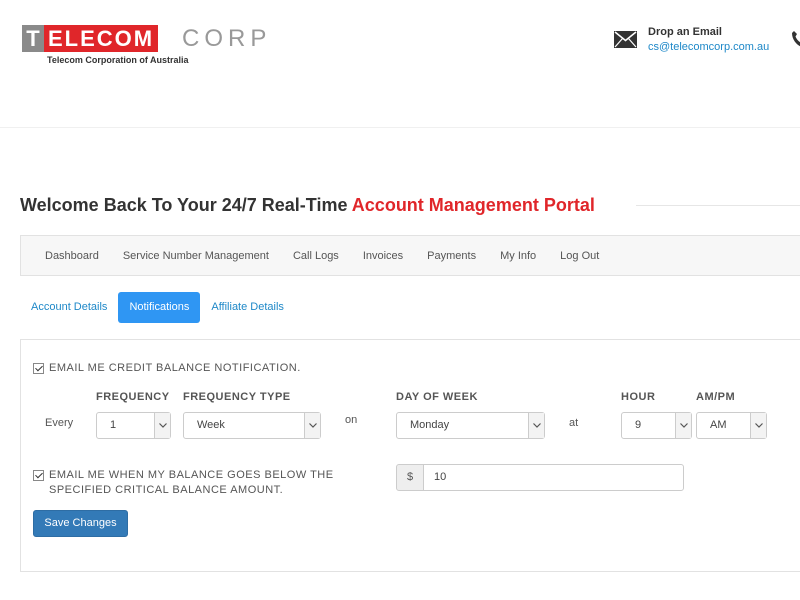 The image size is (800, 600). I want to click on page-title-accent: Account Management Portal, so click(473, 205).